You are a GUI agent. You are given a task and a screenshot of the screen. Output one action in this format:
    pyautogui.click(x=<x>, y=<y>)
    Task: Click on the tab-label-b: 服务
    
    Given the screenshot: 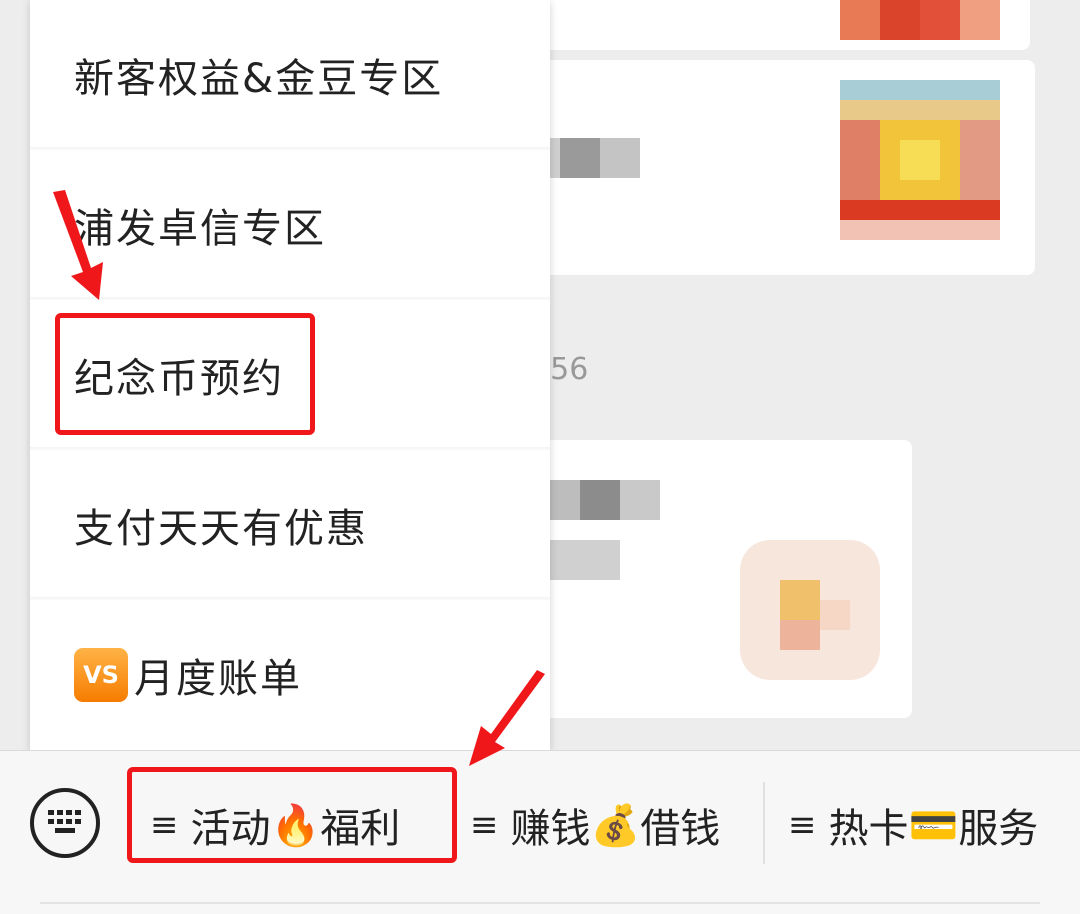 What is the action you would take?
    pyautogui.click(x=998, y=829)
    